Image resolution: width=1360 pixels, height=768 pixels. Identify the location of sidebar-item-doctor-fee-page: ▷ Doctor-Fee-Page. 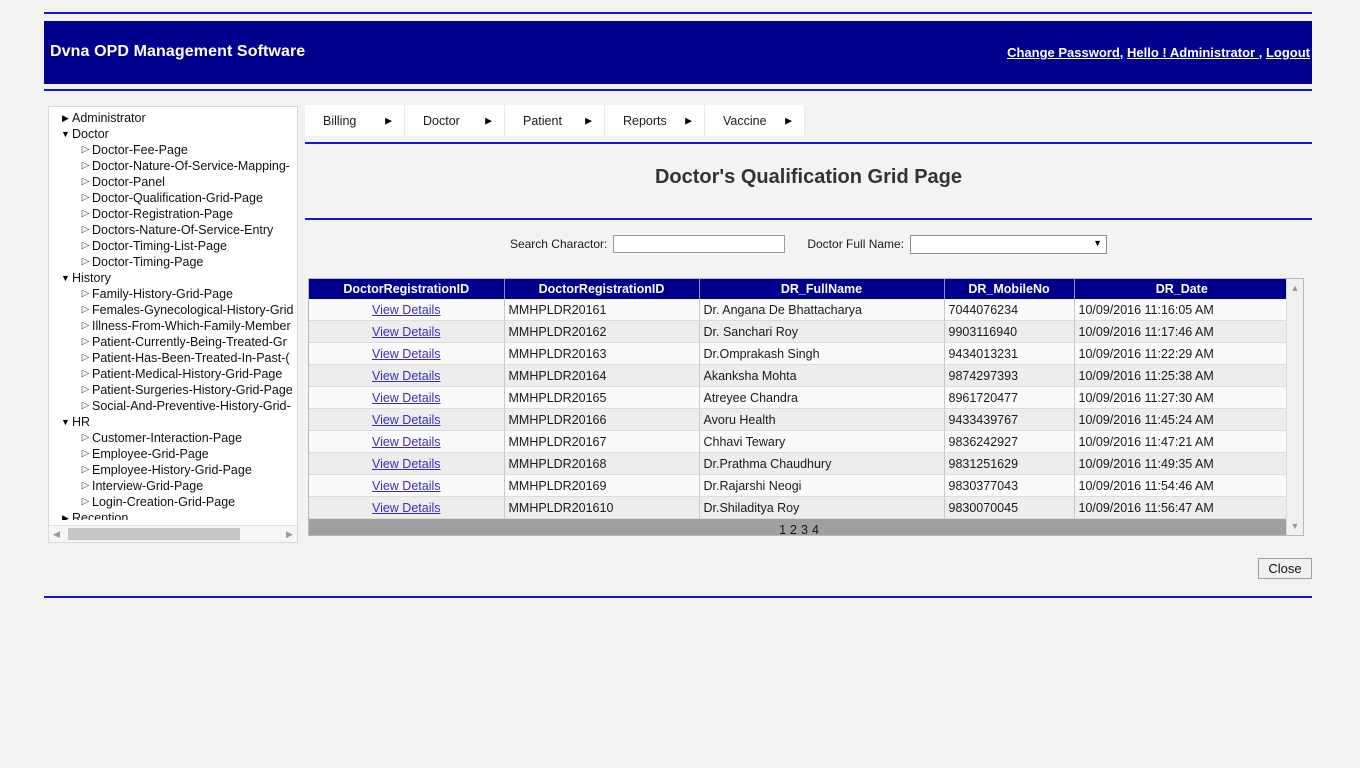
(173, 150).